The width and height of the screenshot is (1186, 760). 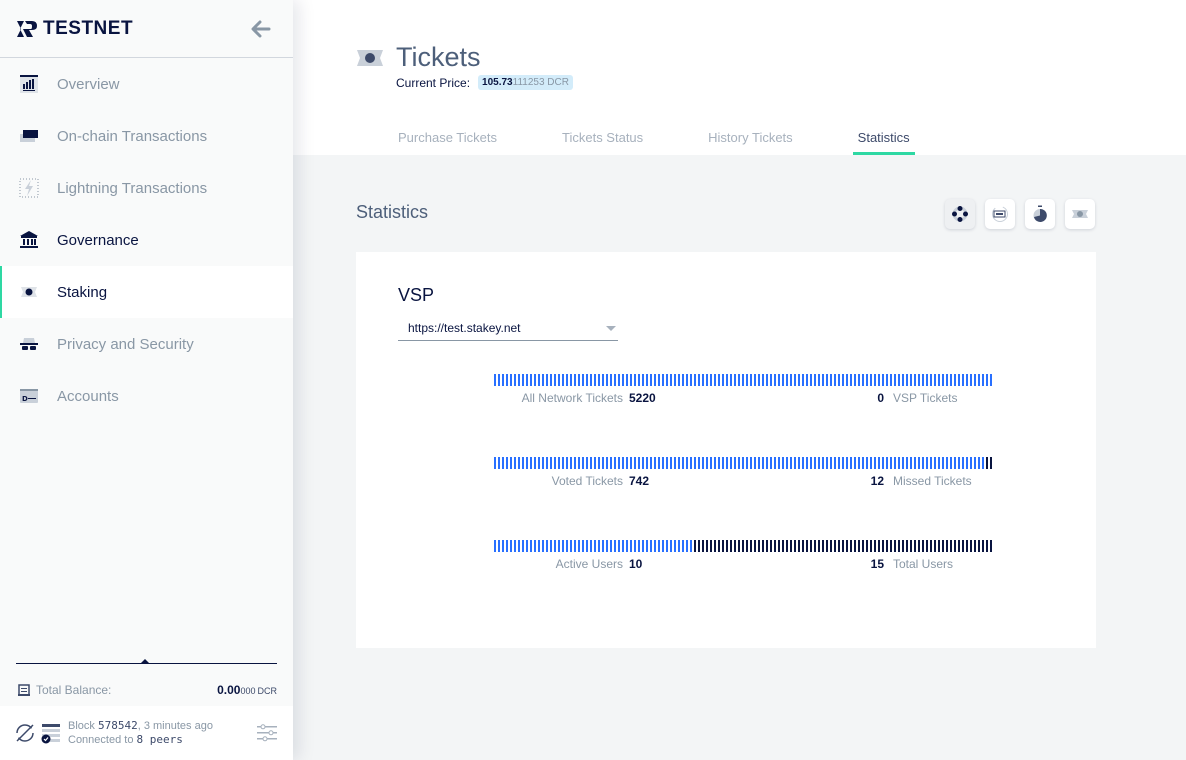 What do you see at coordinates (175, 726) in the screenshot?
I see `block-age: , 3 minutes ago` at bounding box center [175, 726].